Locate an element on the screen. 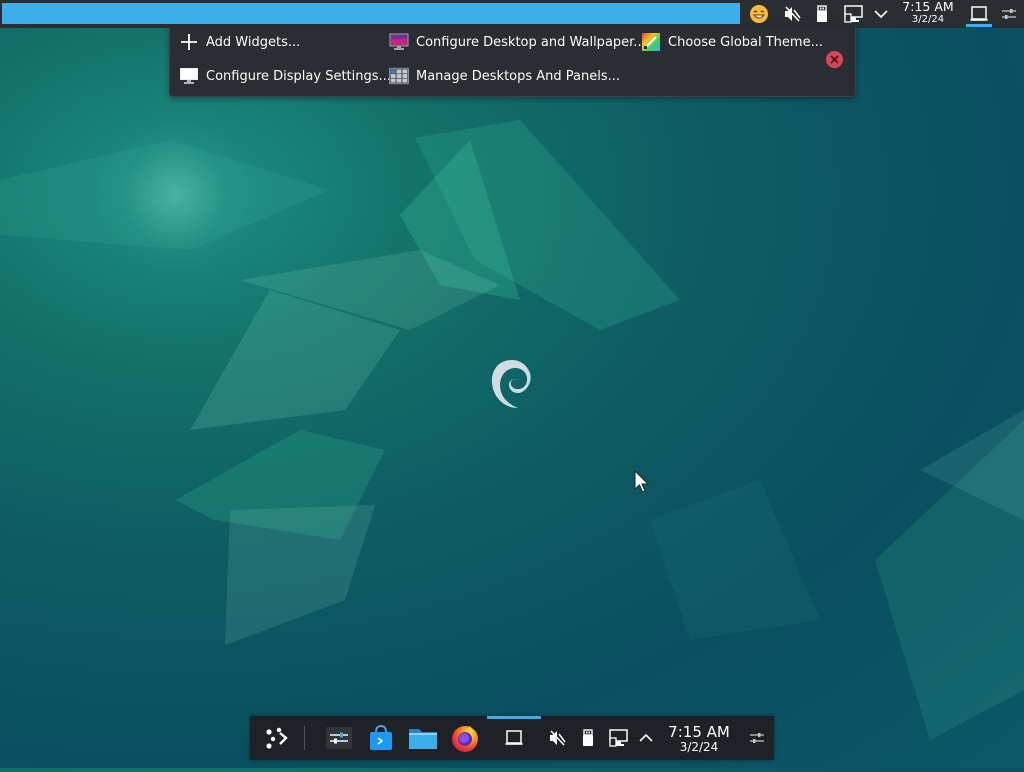  wallpaper-glow is located at coordinates (175, 195).